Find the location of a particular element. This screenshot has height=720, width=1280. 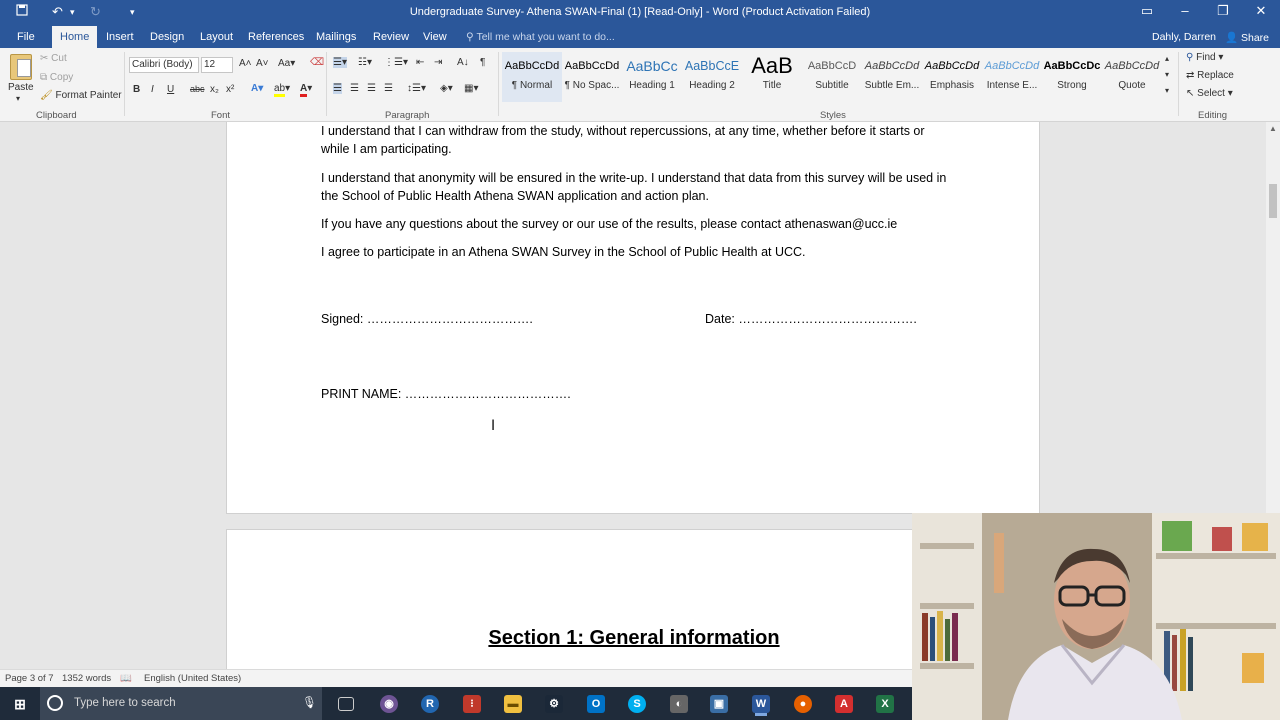

steam-icon: ⚙ is located at coordinates (554, 704).